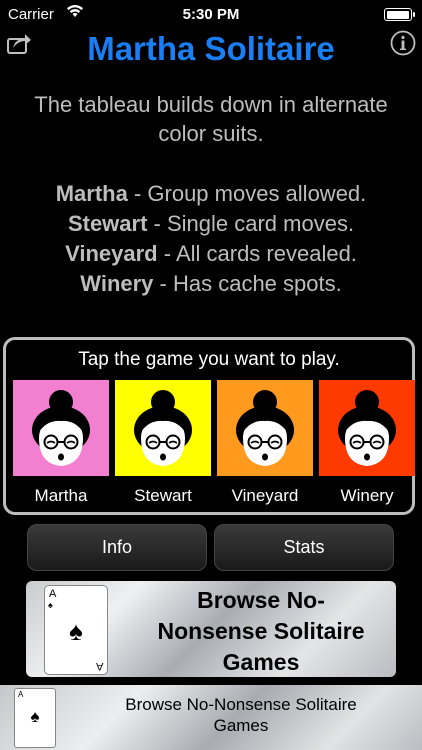 This screenshot has height=750, width=422. I want to click on ace-of-spades-card: A ♠, so click(35, 718).